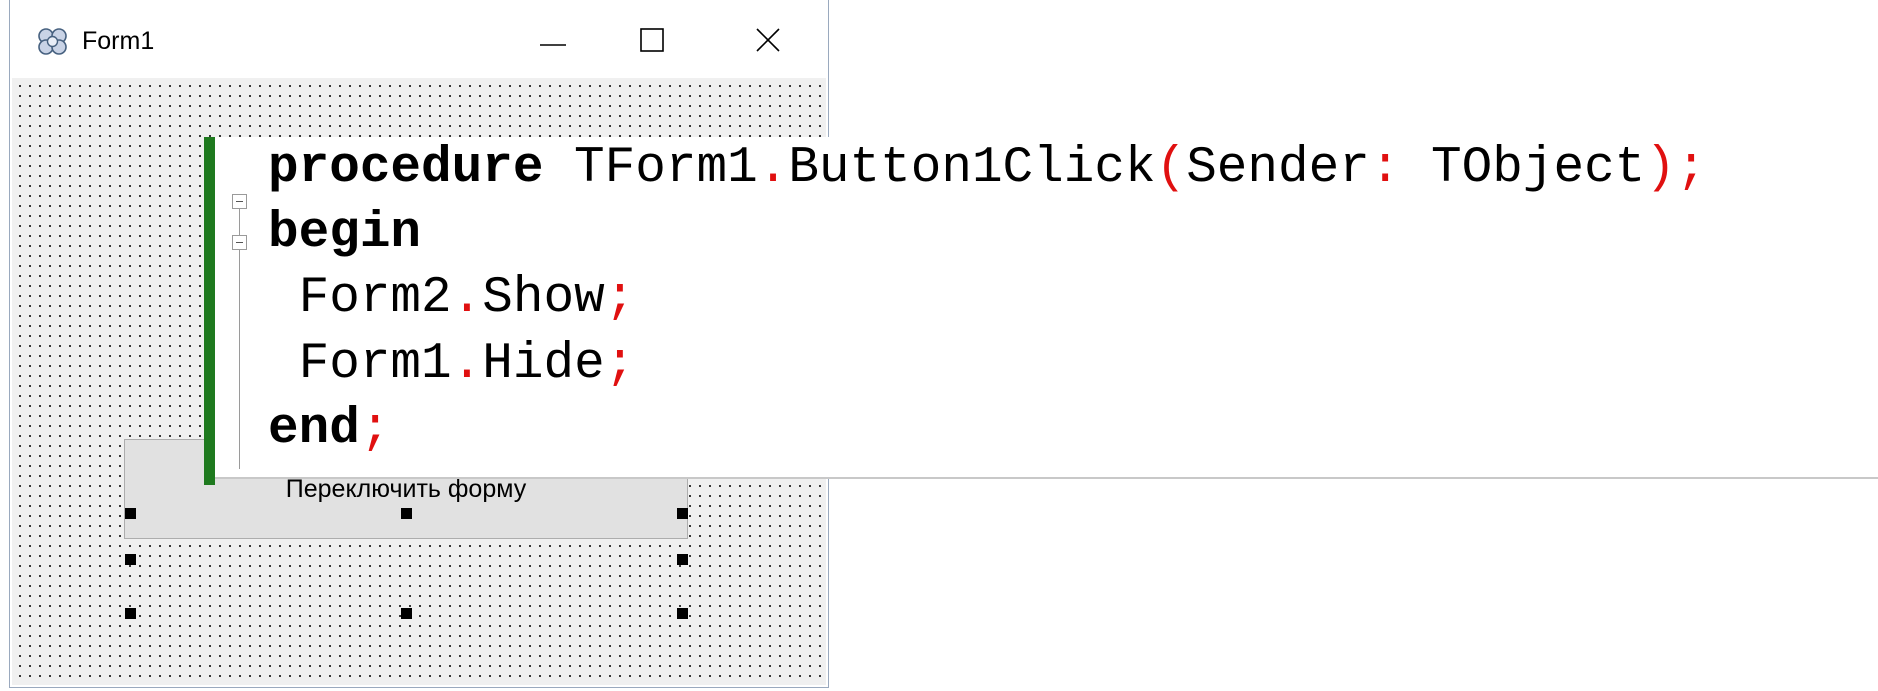 This screenshot has height=691, width=1878. Describe the element at coordinates (209, 311) in the screenshot. I see `change-bar` at that location.